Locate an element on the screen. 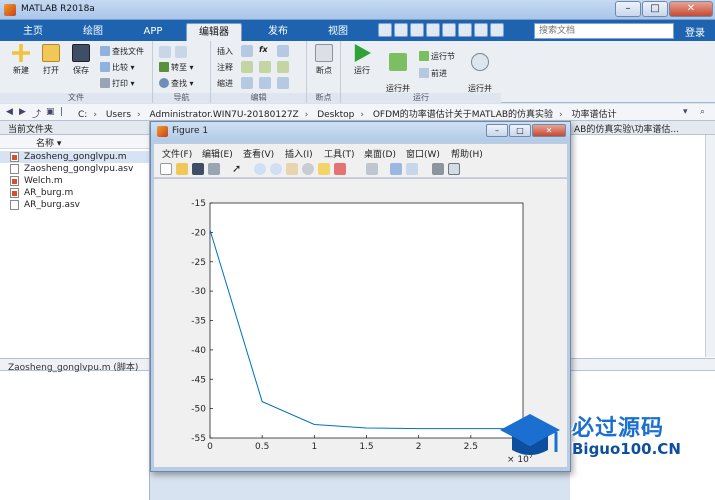 This screenshot has height=500, width=715. tab-publish: 发布 is located at coordinates (278, 32).